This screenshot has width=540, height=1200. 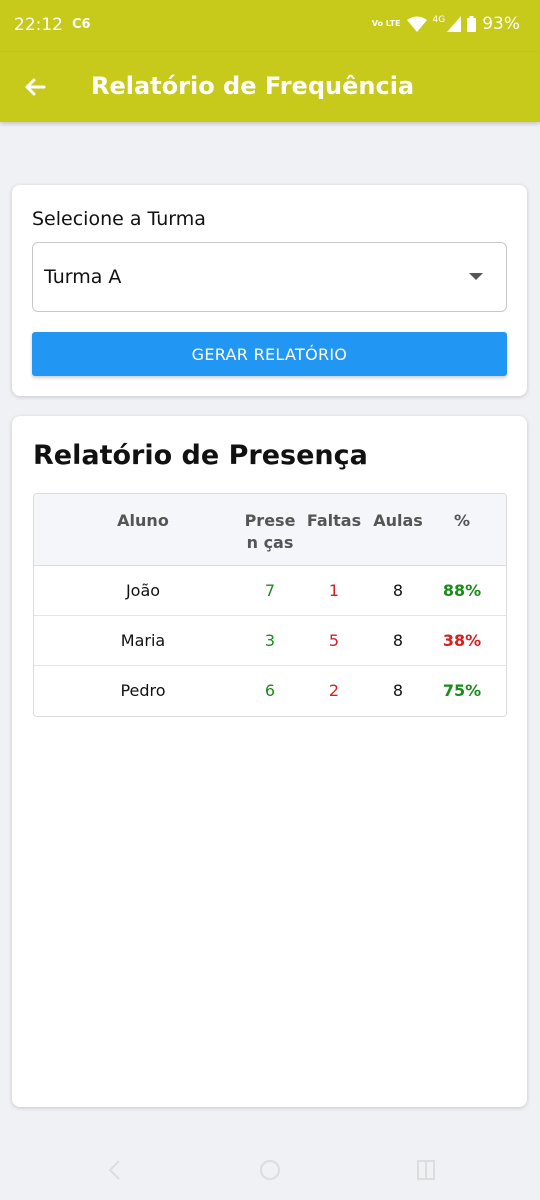 I want to click on network-type: 4G, so click(x=439, y=20).